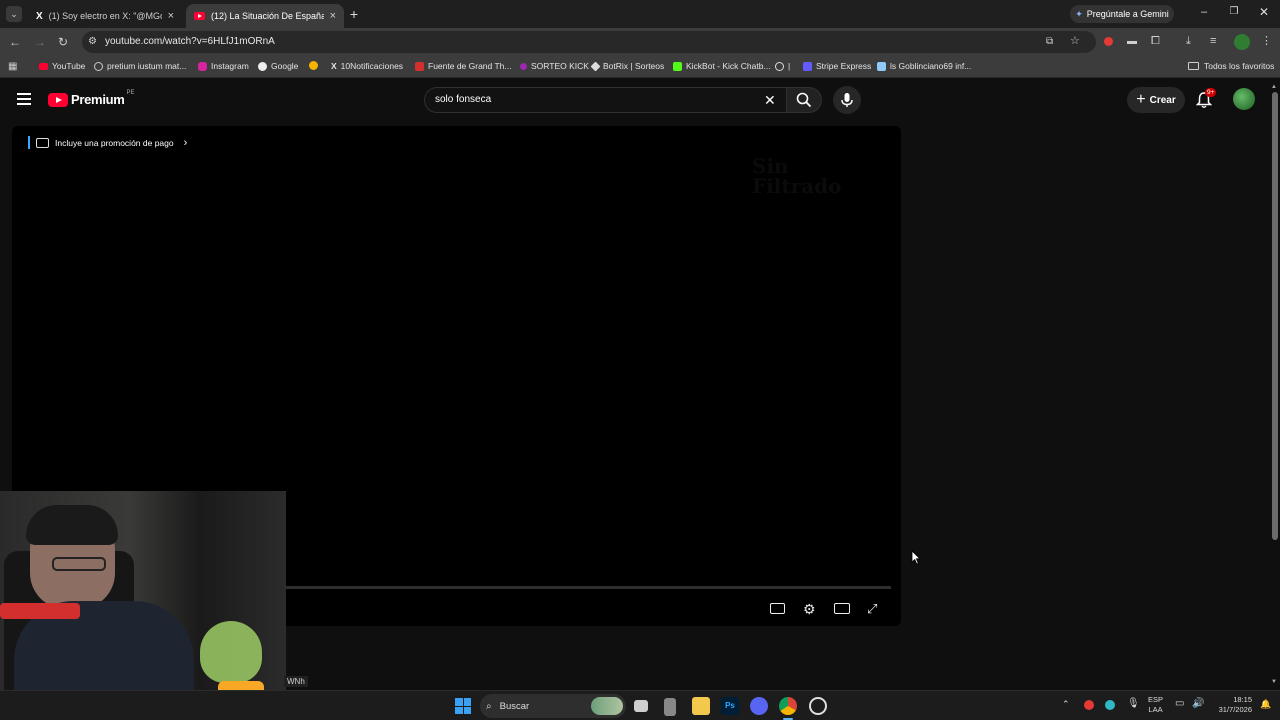 The width and height of the screenshot is (1280, 720). I want to click on extension-icon: ▬, so click(1132, 42).